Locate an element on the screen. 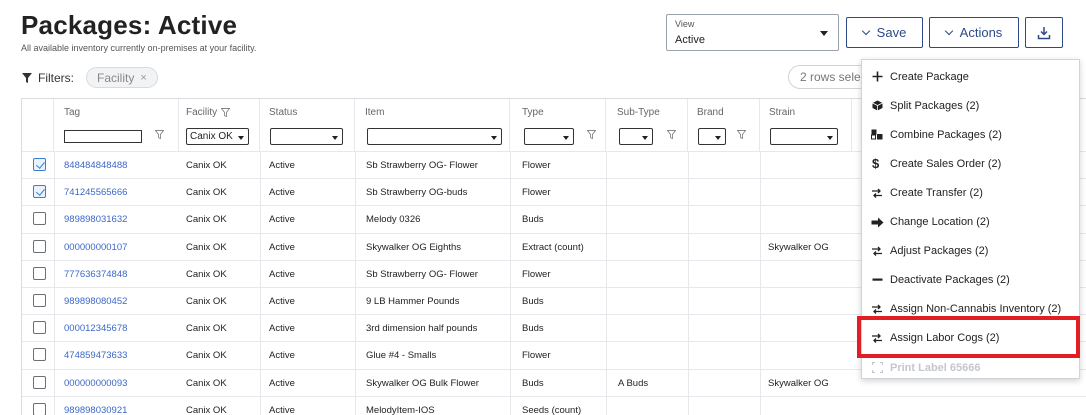  menu-item-label: Create Package is located at coordinates (929, 76).